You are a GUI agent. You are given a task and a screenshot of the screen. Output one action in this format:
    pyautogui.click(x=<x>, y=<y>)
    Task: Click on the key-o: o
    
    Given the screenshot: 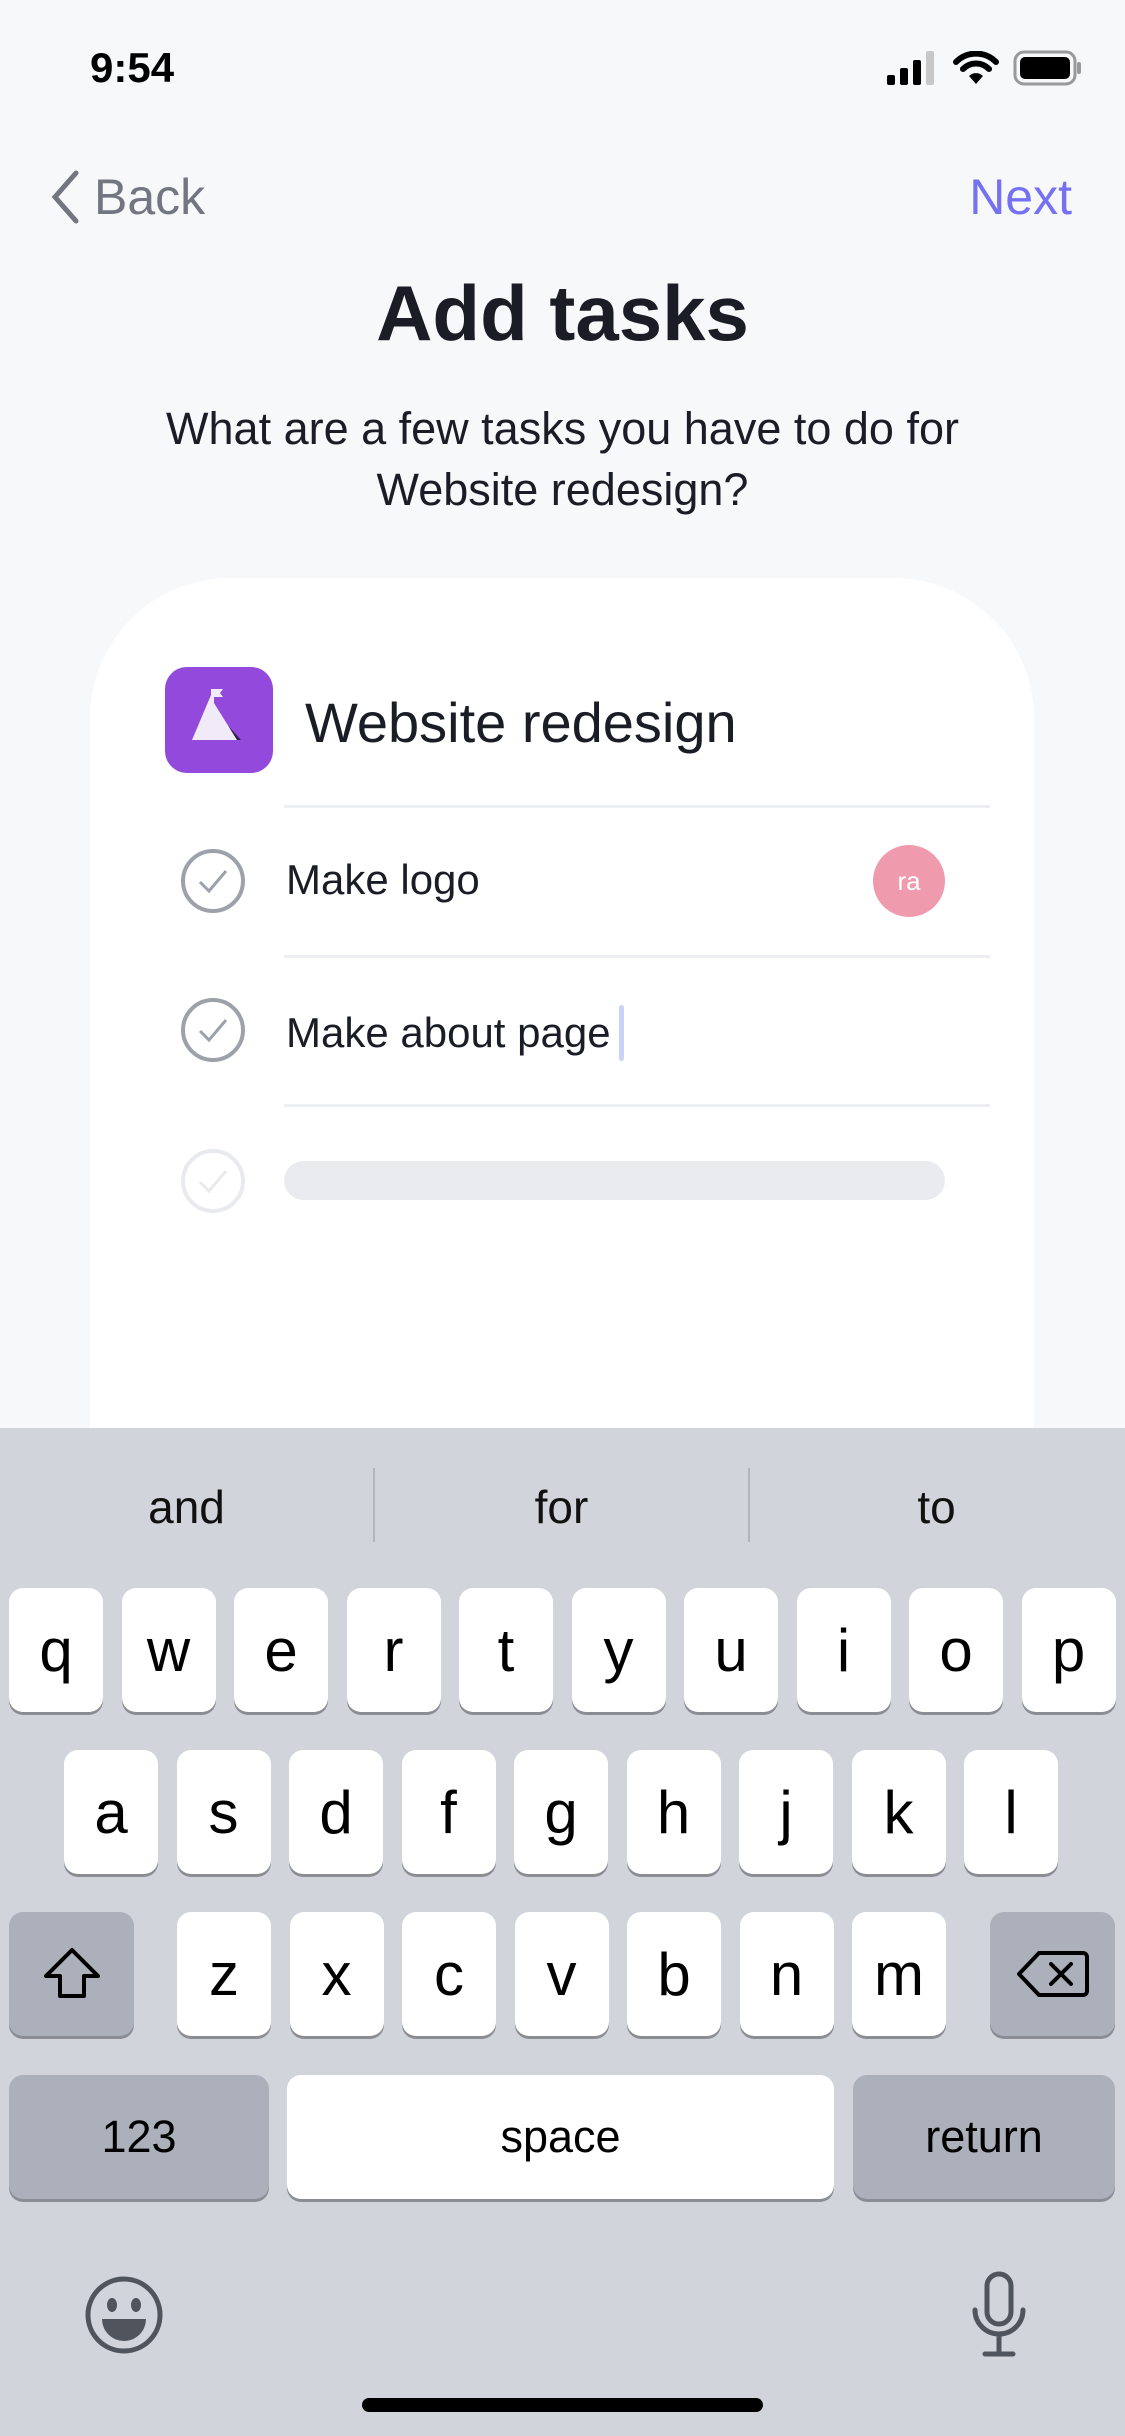 What is the action you would take?
    pyautogui.click(x=956, y=1650)
    